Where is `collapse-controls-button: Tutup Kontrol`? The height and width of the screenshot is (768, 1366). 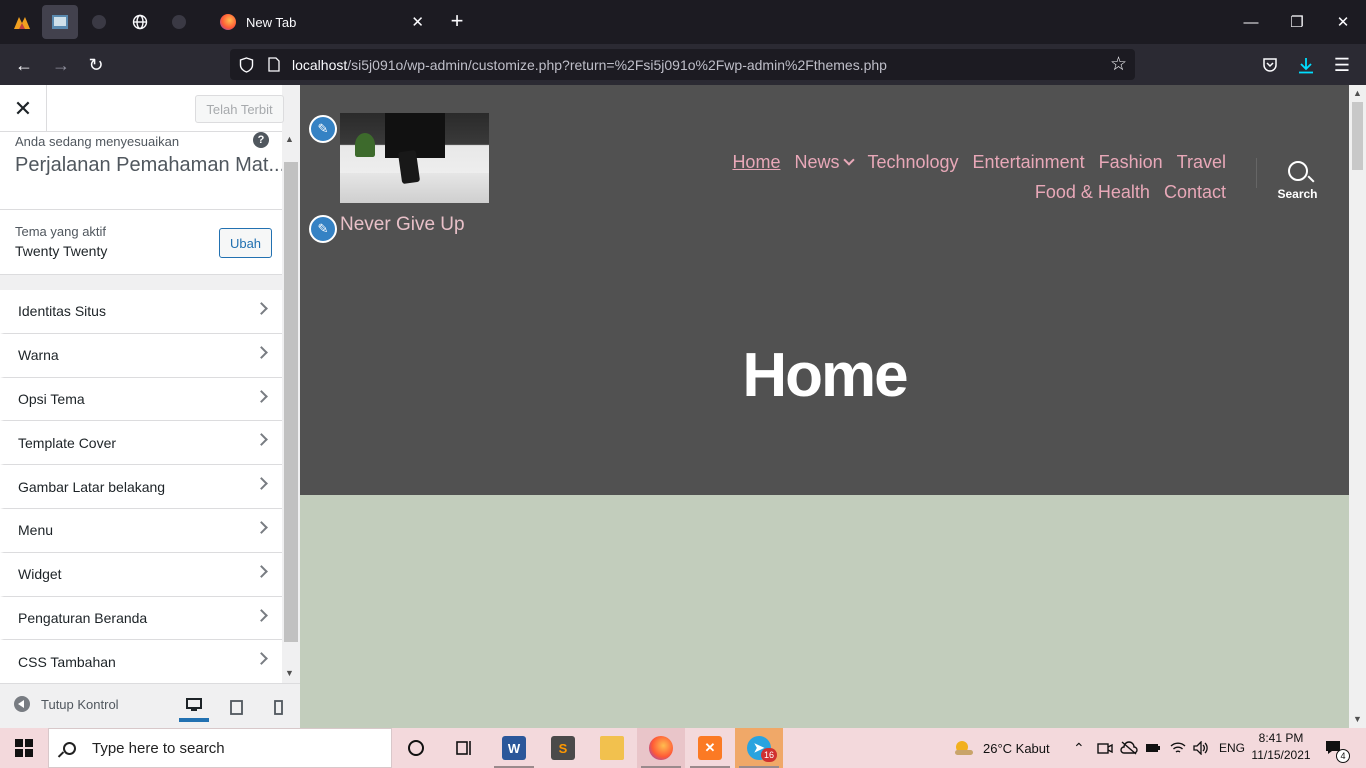
collapse-controls-button: Tutup Kontrol is located at coordinates (66, 704).